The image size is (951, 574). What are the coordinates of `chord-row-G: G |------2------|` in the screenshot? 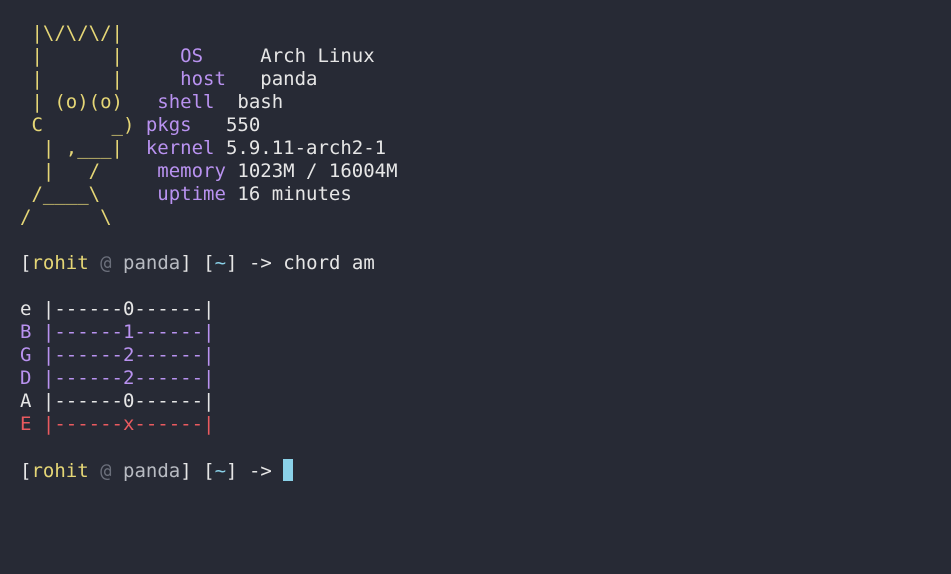 It's located at (117, 355).